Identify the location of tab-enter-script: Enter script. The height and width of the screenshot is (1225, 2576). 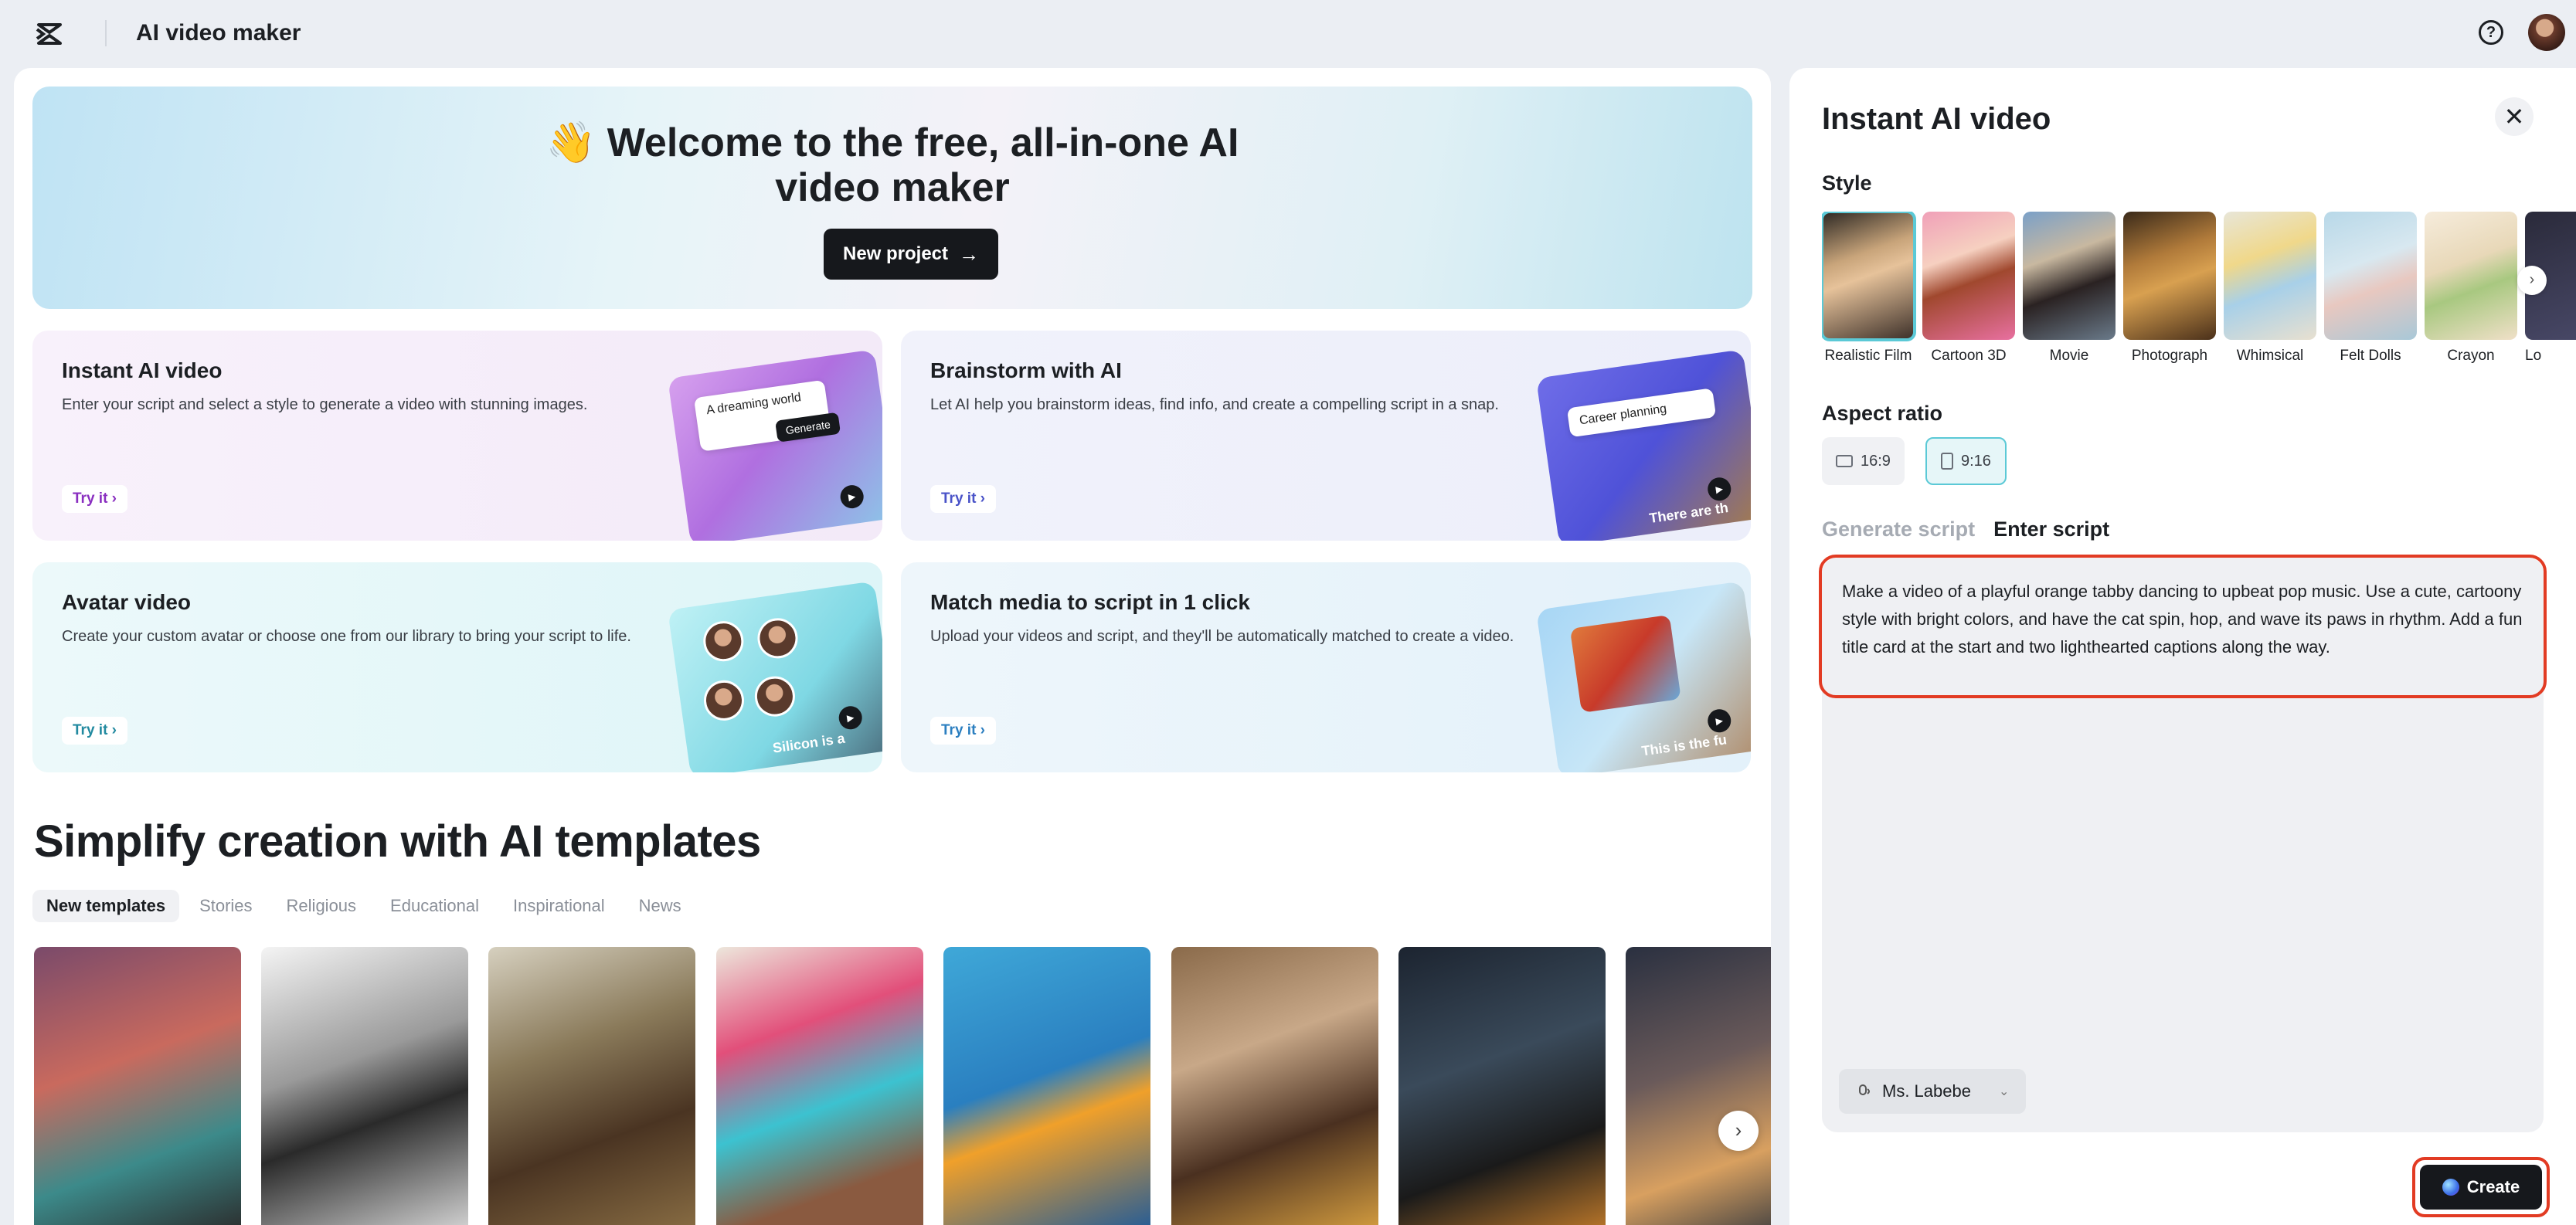
(2051, 529).